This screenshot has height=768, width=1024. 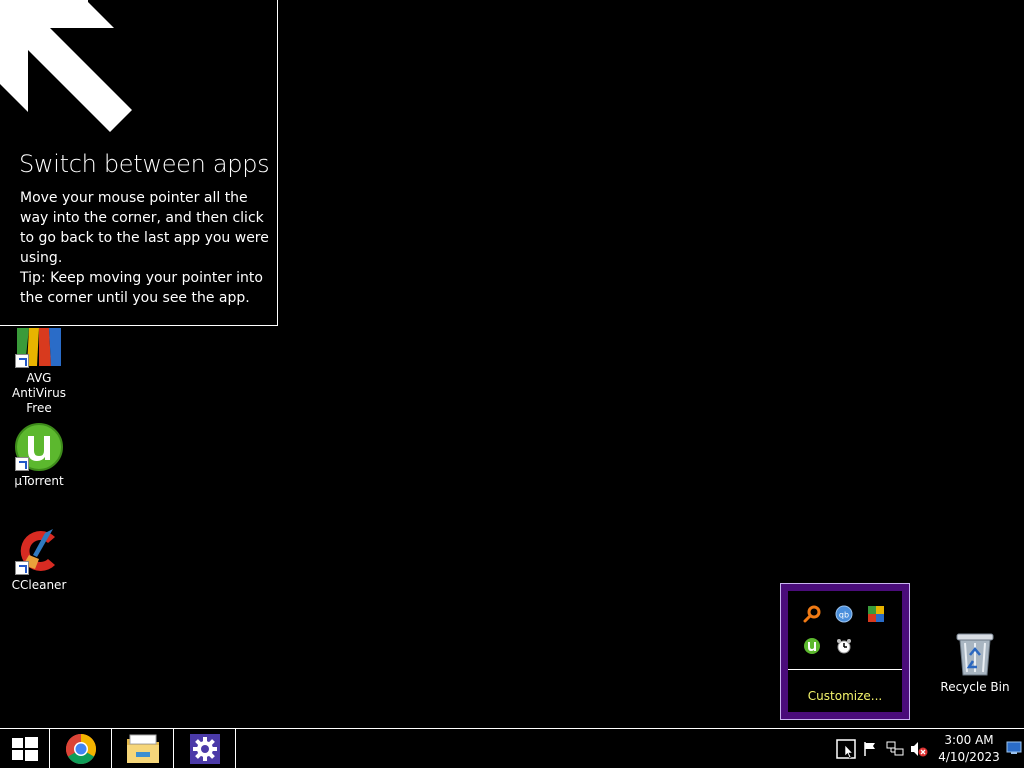 I want to click on clock-date: 4/10/2023, so click(x=969, y=757).